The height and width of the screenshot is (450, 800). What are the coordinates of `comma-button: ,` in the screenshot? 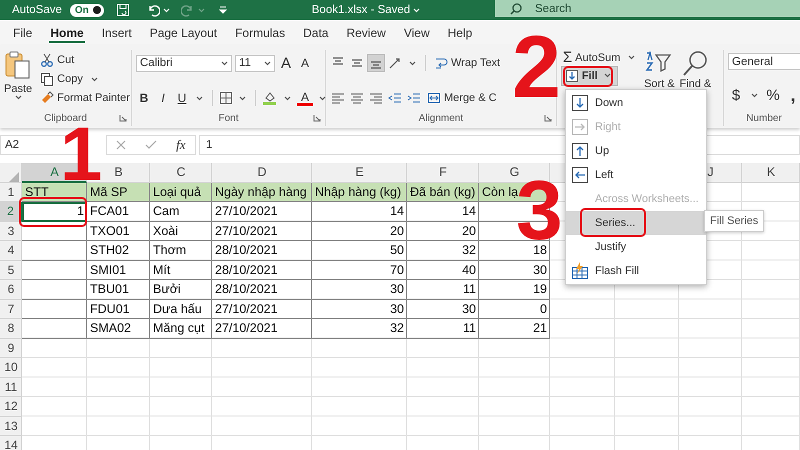 It's located at (792, 95).